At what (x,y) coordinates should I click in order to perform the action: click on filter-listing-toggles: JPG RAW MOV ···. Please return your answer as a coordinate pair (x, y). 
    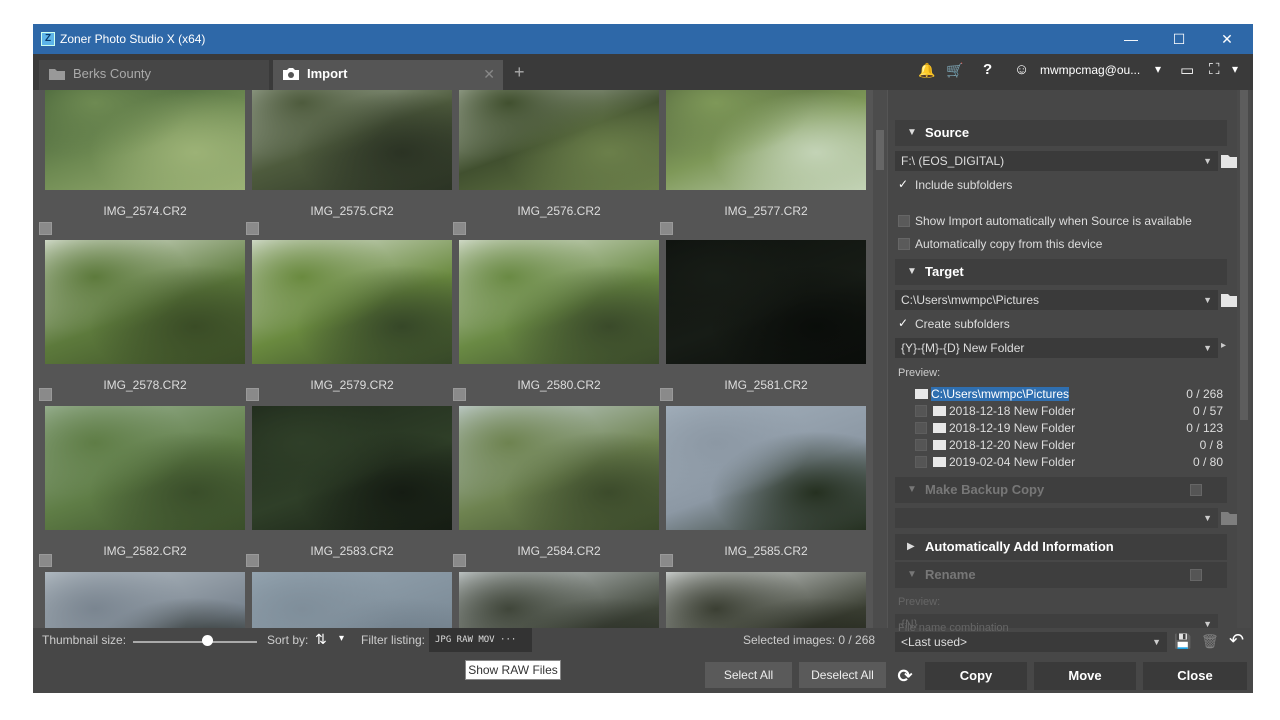
    Looking at the image, I should click on (480, 640).